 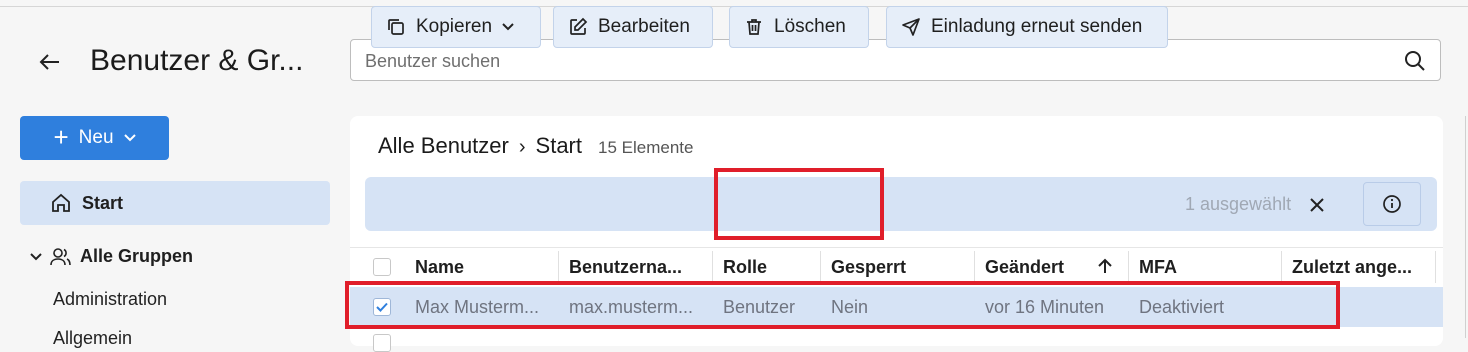 I want to click on delete-button: Löschen, so click(x=799, y=27).